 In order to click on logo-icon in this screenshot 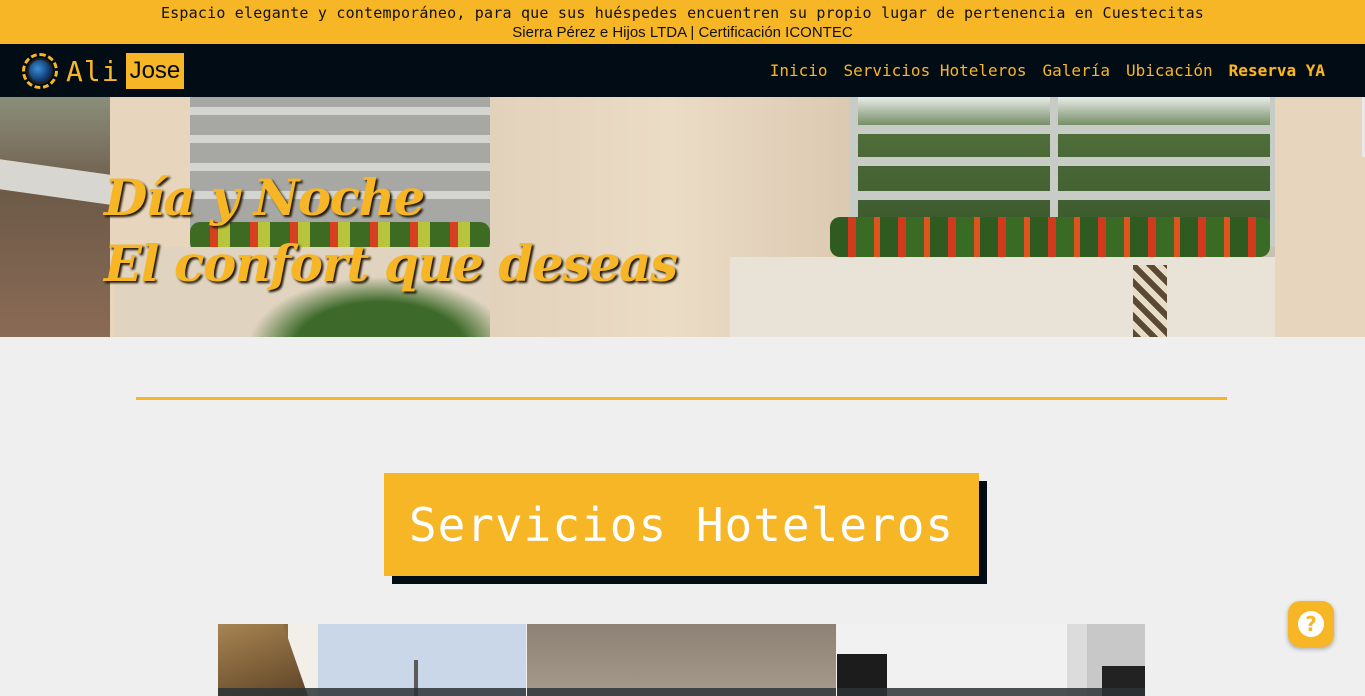, I will do `click(40, 71)`.